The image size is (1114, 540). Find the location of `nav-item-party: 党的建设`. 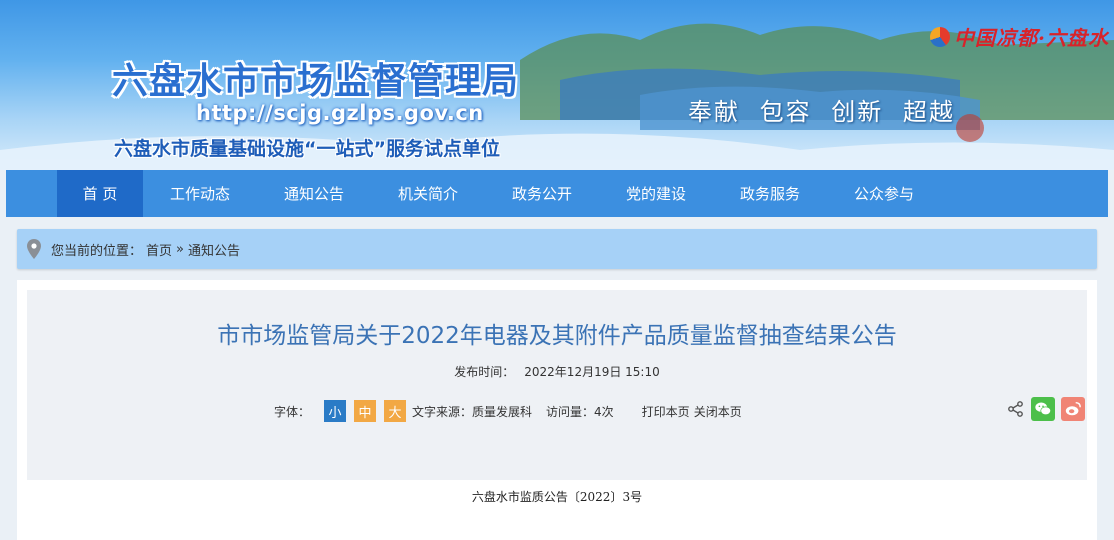

nav-item-party: 党的建设 is located at coordinates (656, 193).